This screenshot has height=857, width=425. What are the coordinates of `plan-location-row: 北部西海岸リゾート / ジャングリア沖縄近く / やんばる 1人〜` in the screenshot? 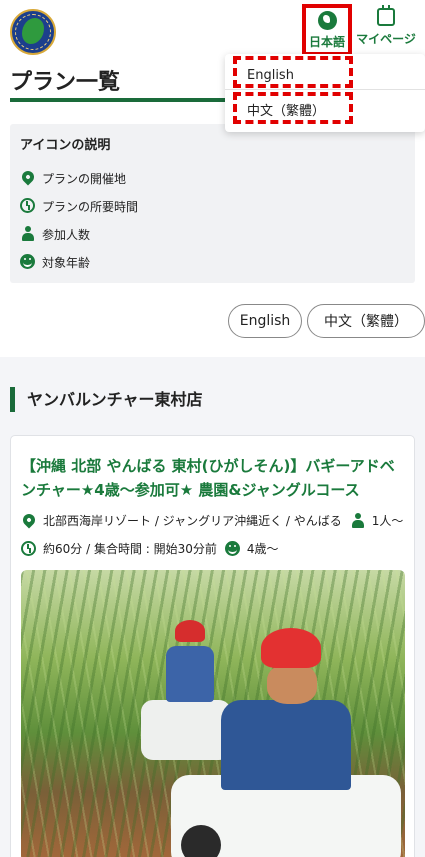 It's located at (212, 520).